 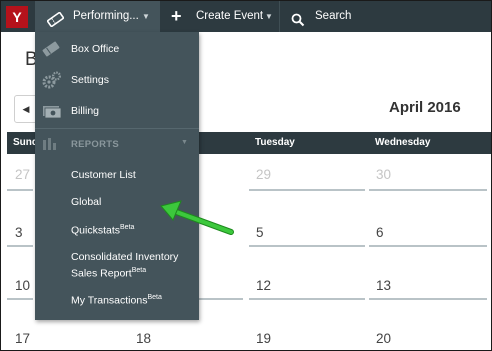 I want to click on calendar-day: 10, so click(x=22, y=285).